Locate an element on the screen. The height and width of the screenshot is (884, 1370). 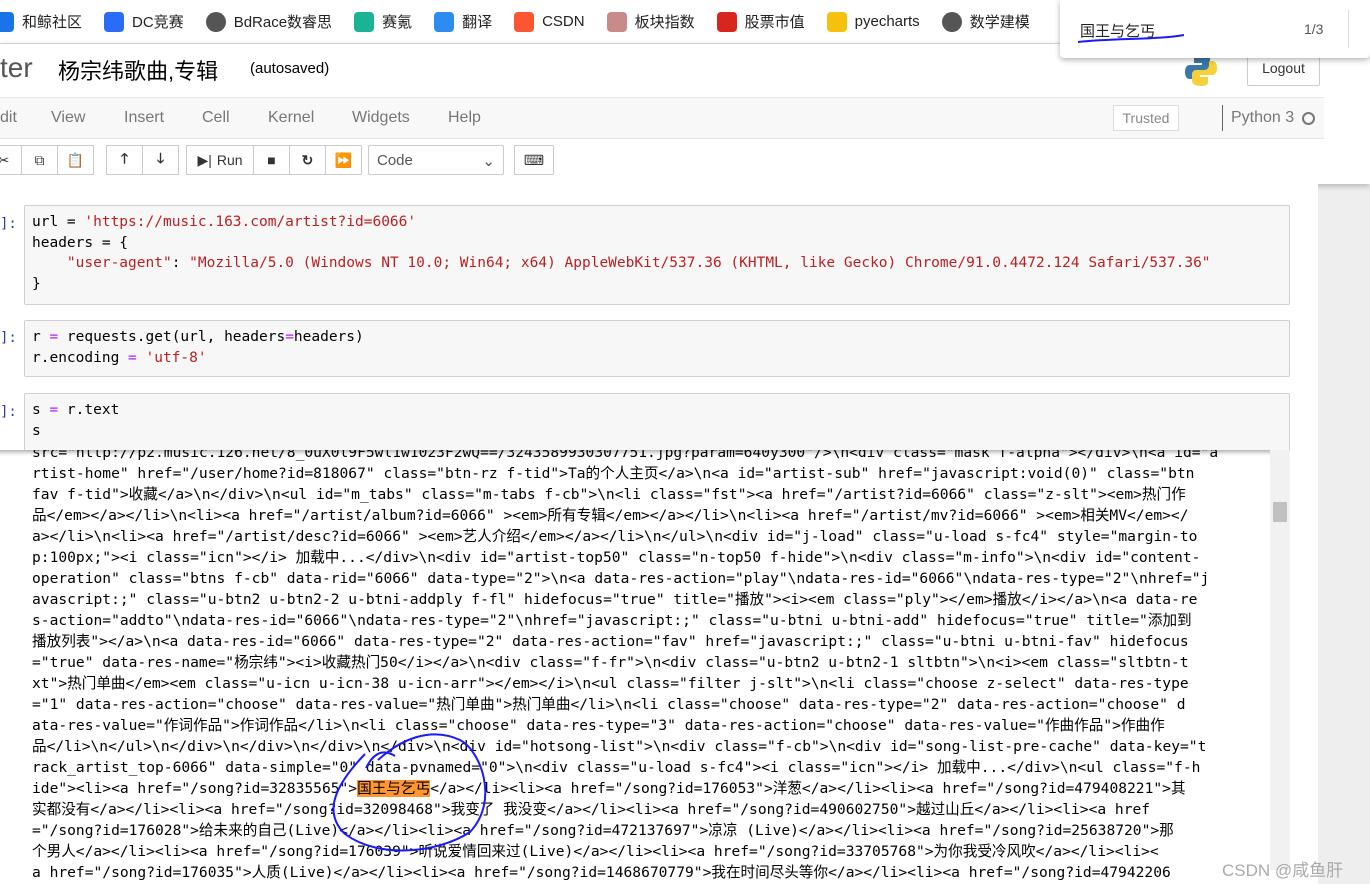
heywhale-icon is located at coordinates (7, 21).